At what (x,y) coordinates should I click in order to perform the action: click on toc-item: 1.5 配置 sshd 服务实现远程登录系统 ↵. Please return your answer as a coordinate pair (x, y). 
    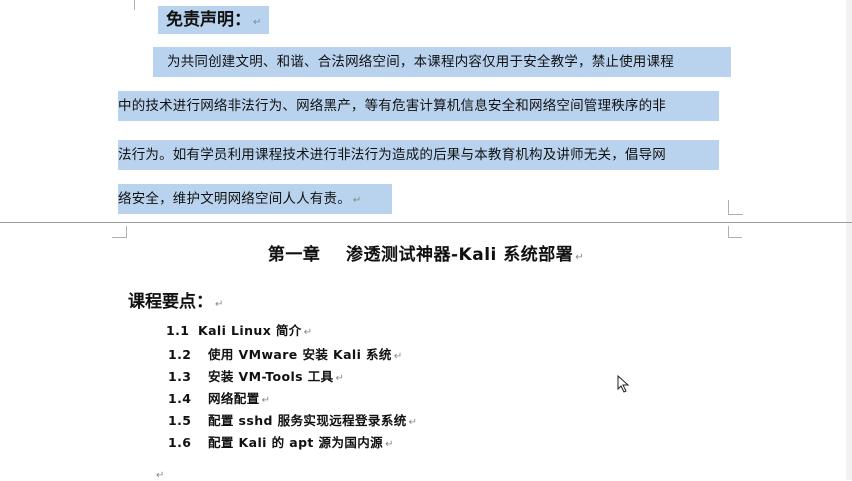
    Looking at the image, I should click on (292, 419).